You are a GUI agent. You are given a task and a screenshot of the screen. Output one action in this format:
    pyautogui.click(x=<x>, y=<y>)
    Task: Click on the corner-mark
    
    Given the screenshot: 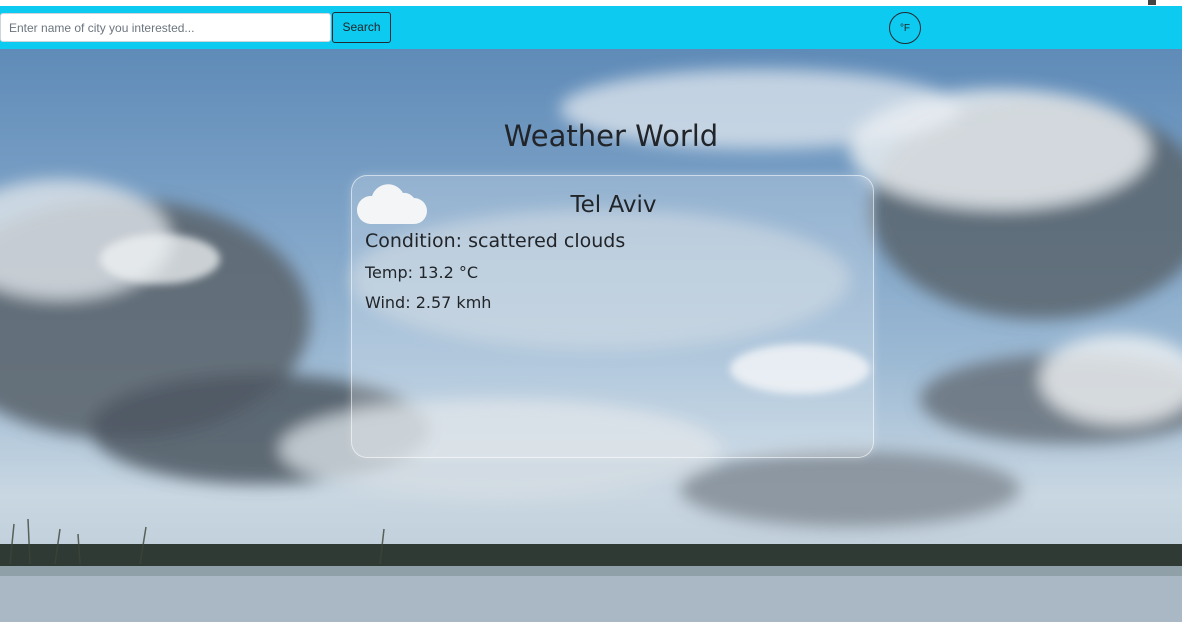 What is the action you would take?
    pyautogui.click(x=1152, y=2)
    